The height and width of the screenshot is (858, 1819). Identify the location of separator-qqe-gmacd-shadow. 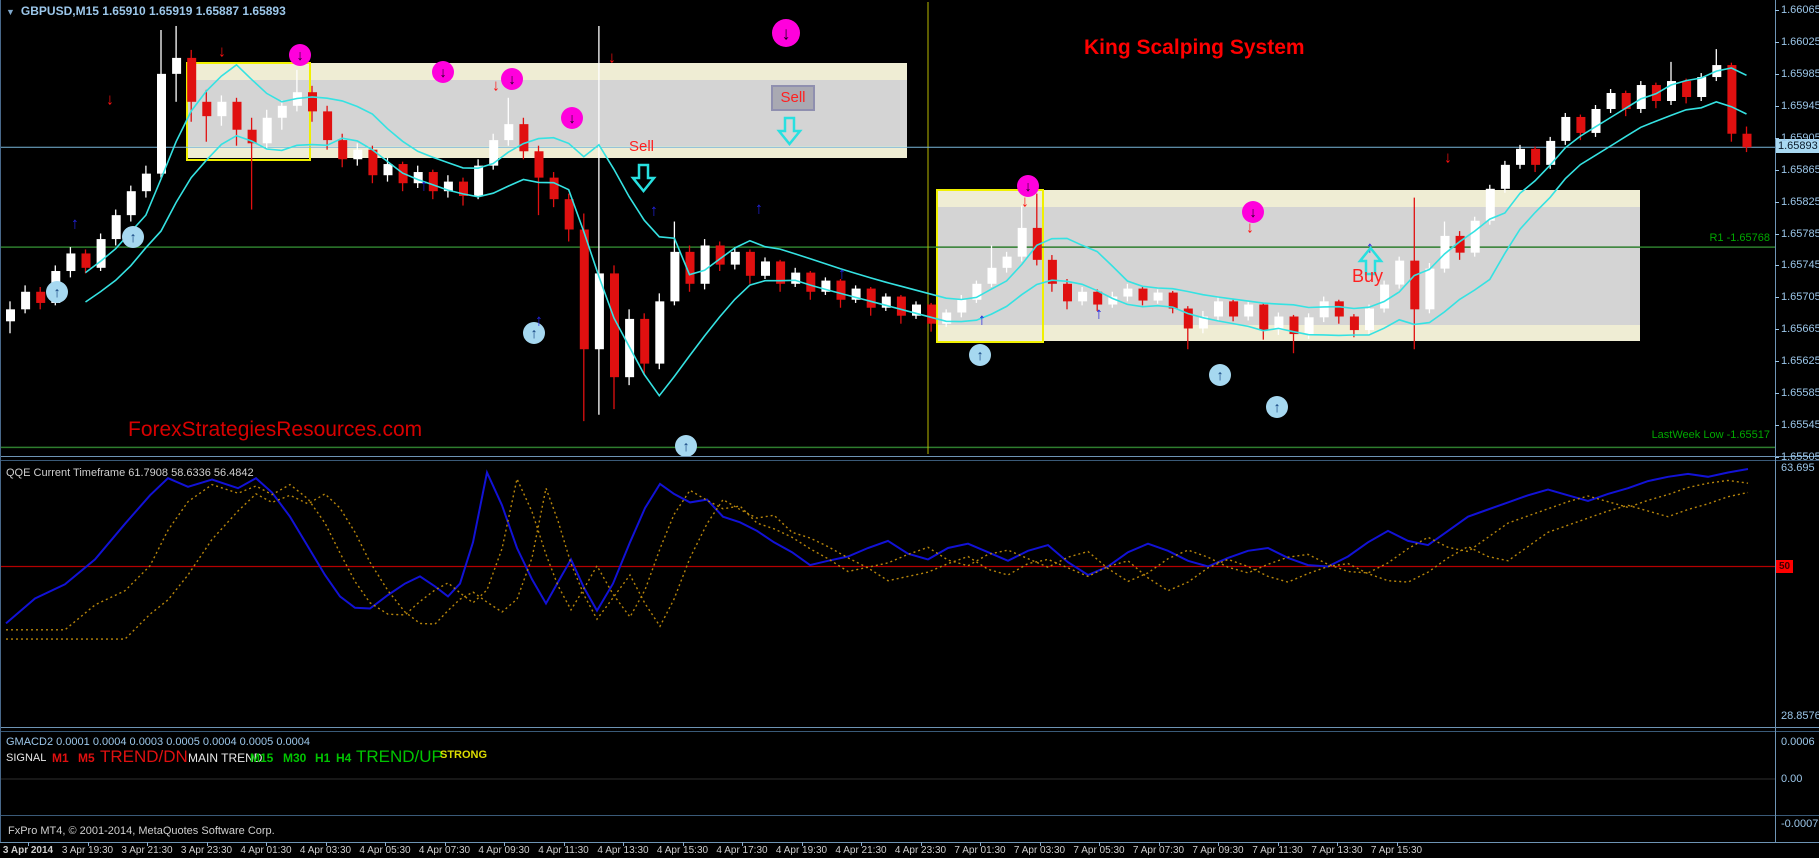
(909, 731).